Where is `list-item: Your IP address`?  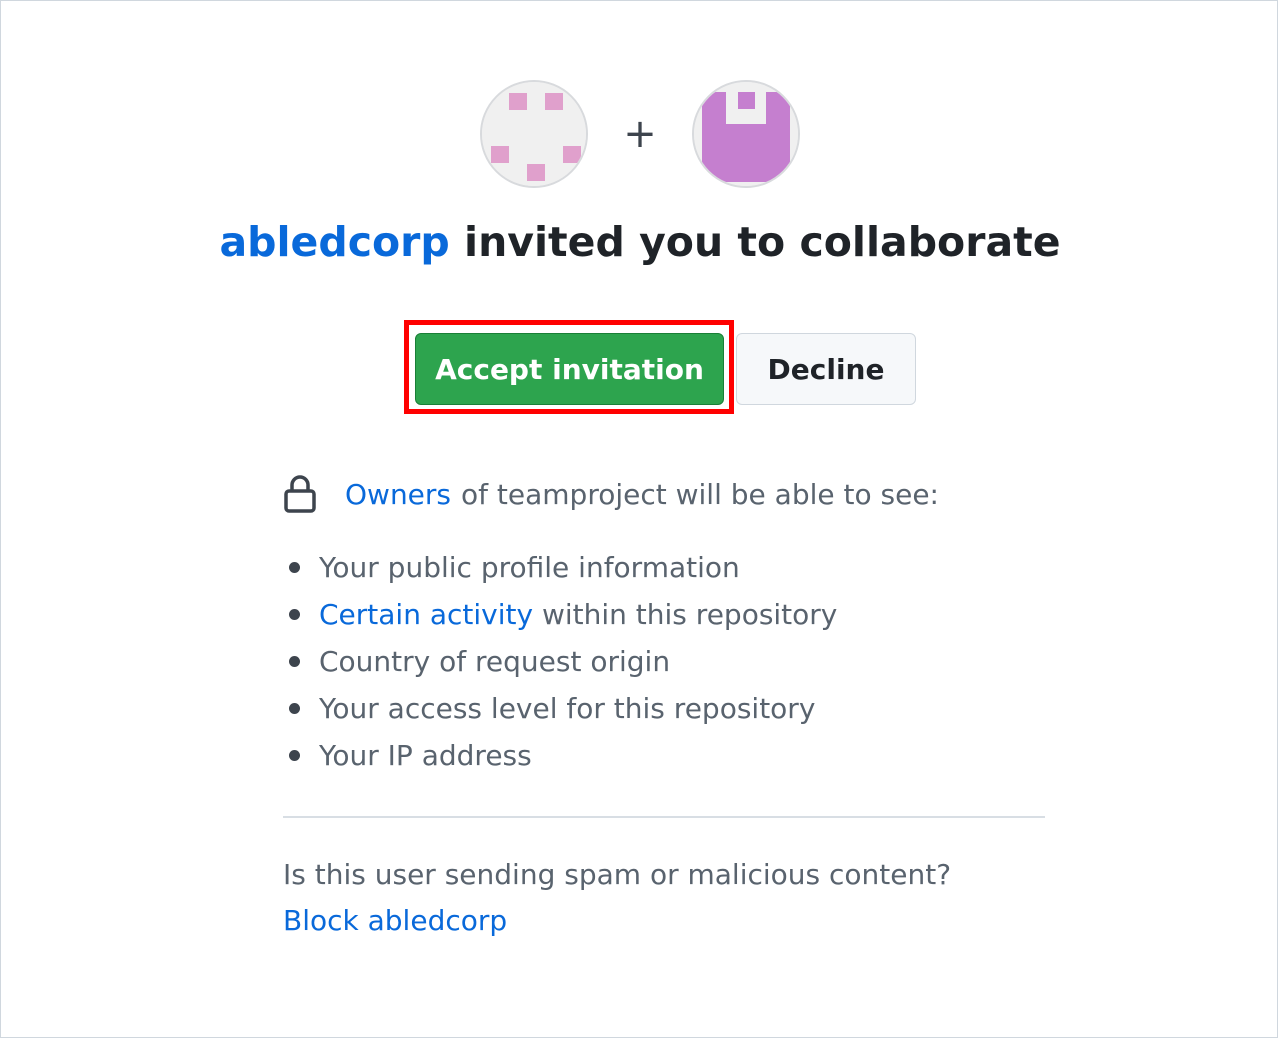 list-item: Your IP address is located at coordinates (560, 755).